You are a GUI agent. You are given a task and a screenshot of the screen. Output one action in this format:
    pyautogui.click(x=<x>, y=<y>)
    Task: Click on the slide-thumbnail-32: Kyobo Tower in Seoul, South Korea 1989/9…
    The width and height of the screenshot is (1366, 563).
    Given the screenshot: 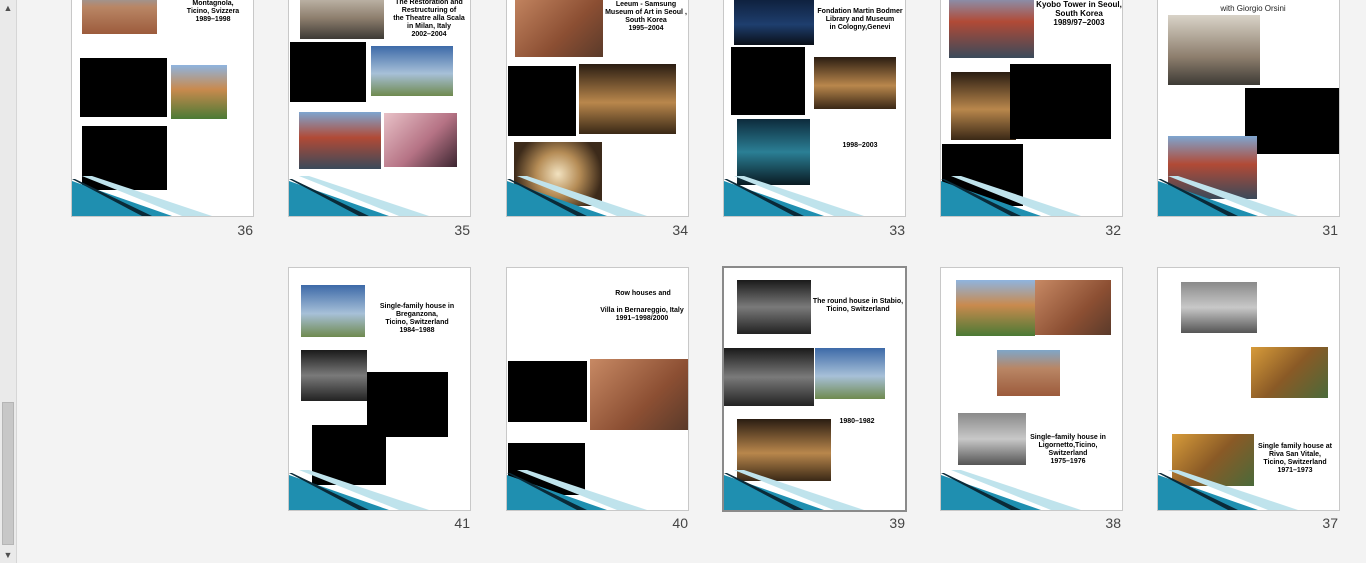 What is the action you would take?
    pyautogui.click(x=1031, y=108)
    